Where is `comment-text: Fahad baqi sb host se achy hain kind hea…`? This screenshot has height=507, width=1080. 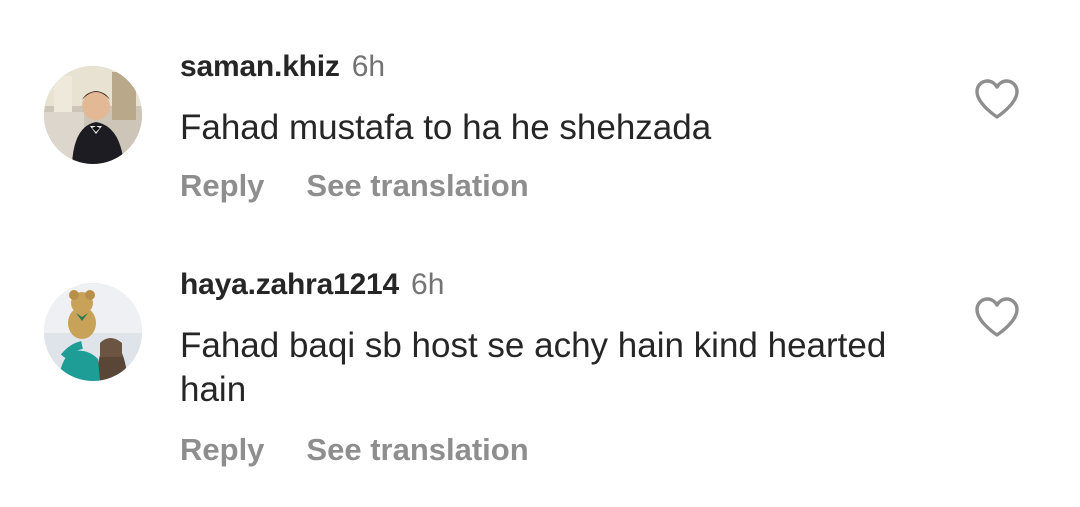 comment-text: Fahad baqi sb host se achy hain kind hea… is located at coordinates (533, 367).